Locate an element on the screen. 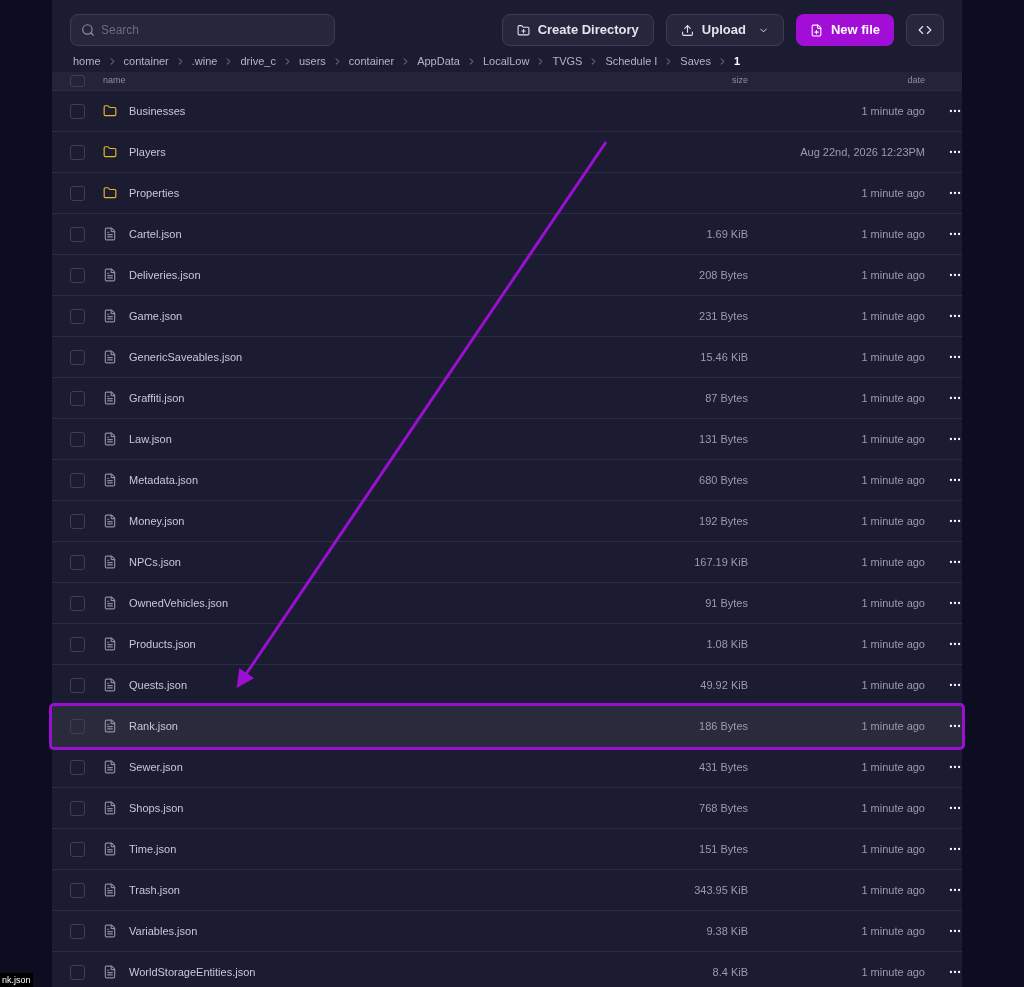 The height and width of the screenshot is (987, 1024). file-name: GenericSaveables.json is located at coordinates (358, 357).